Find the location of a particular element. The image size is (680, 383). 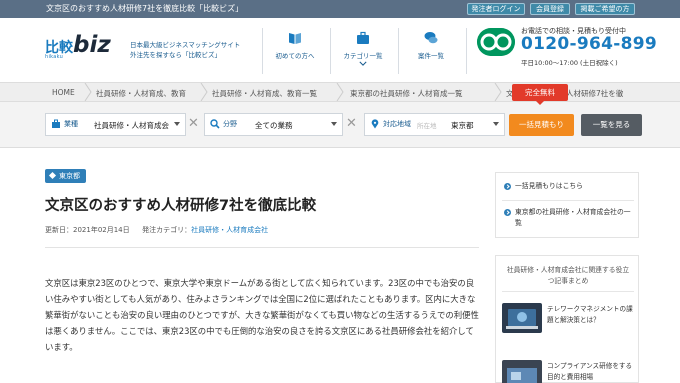

field-value: 全ての業務 is located at coordinates (274, 125).